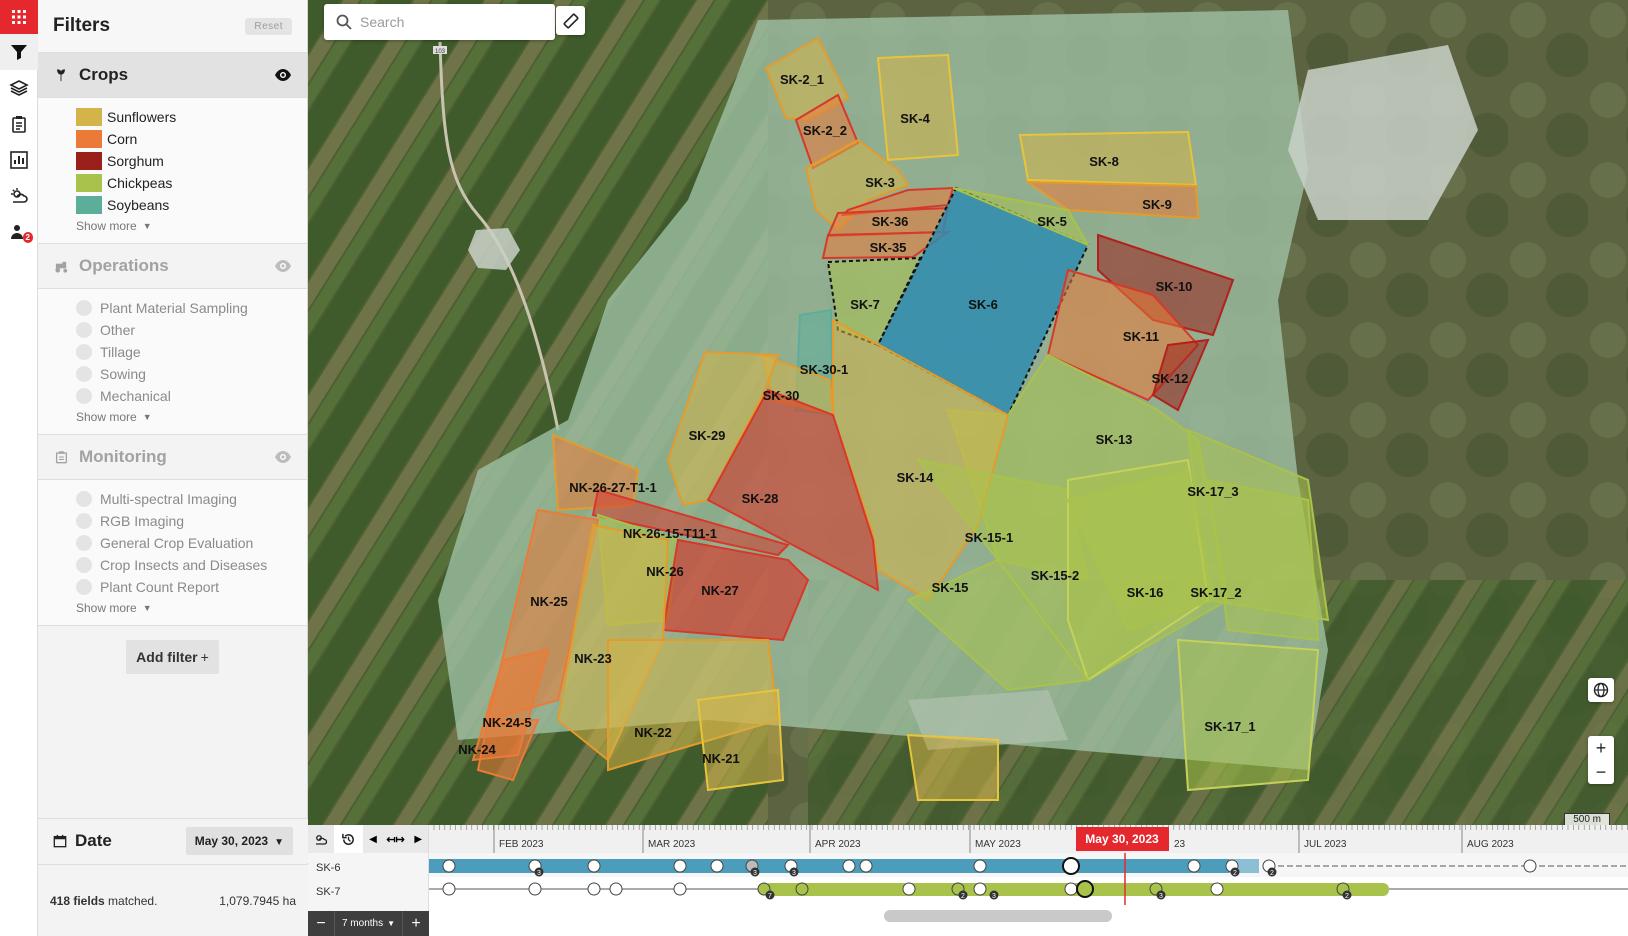 This screenshot has width=1628, height=936. What do you see at coordinates (191, 521) in the screenshot?
I see `monitoring-option: RGB Imaging` at bounding box center [191, 521].